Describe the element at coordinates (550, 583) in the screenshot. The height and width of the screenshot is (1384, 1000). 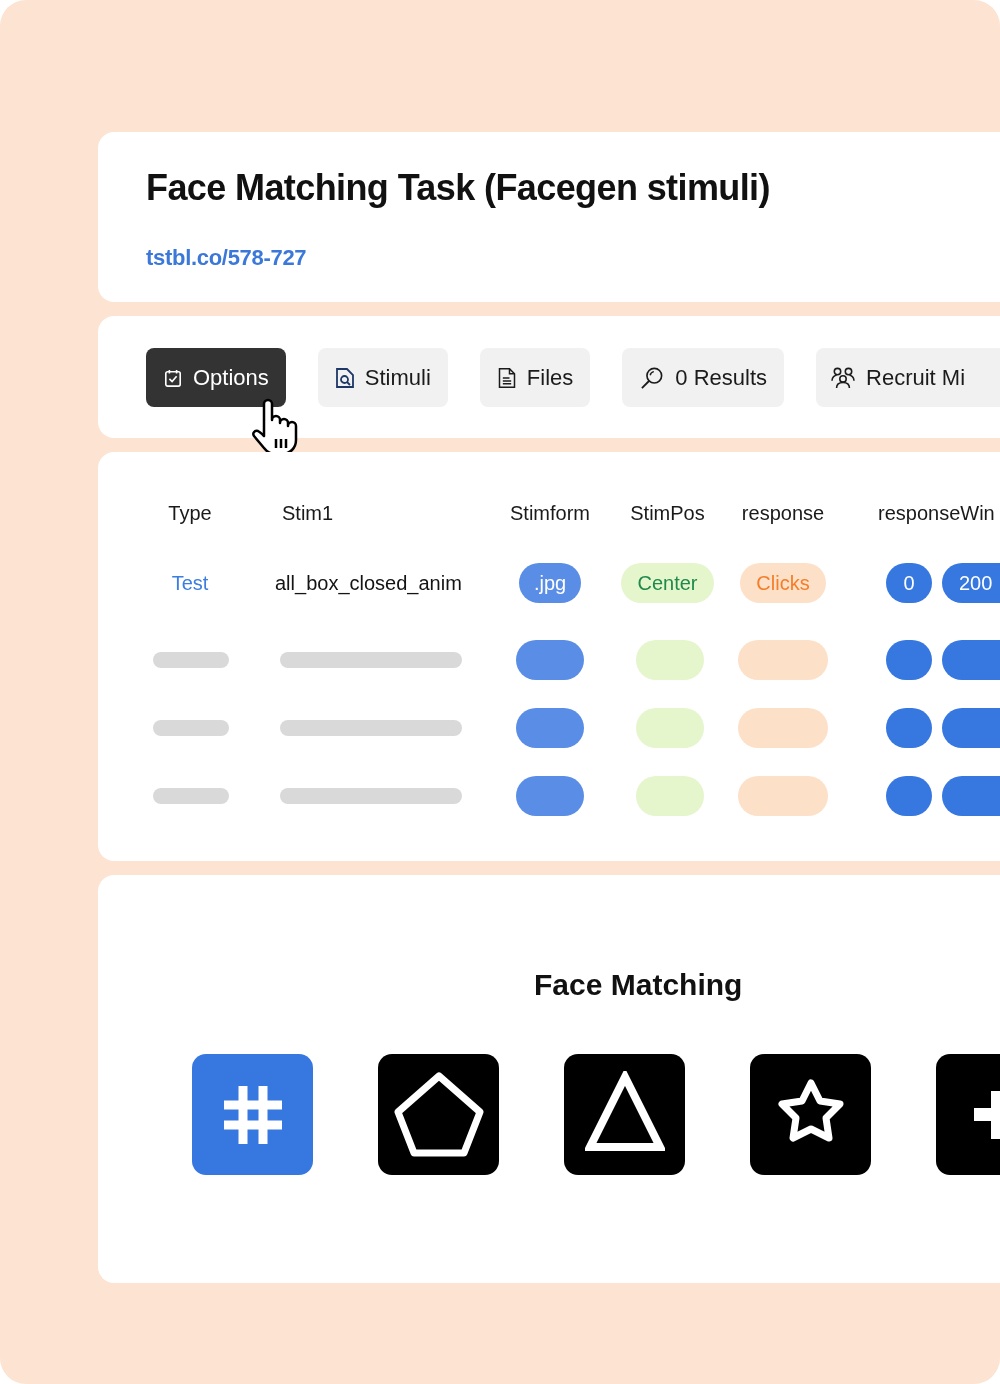
I see `format-tag: .jpg` at that location.